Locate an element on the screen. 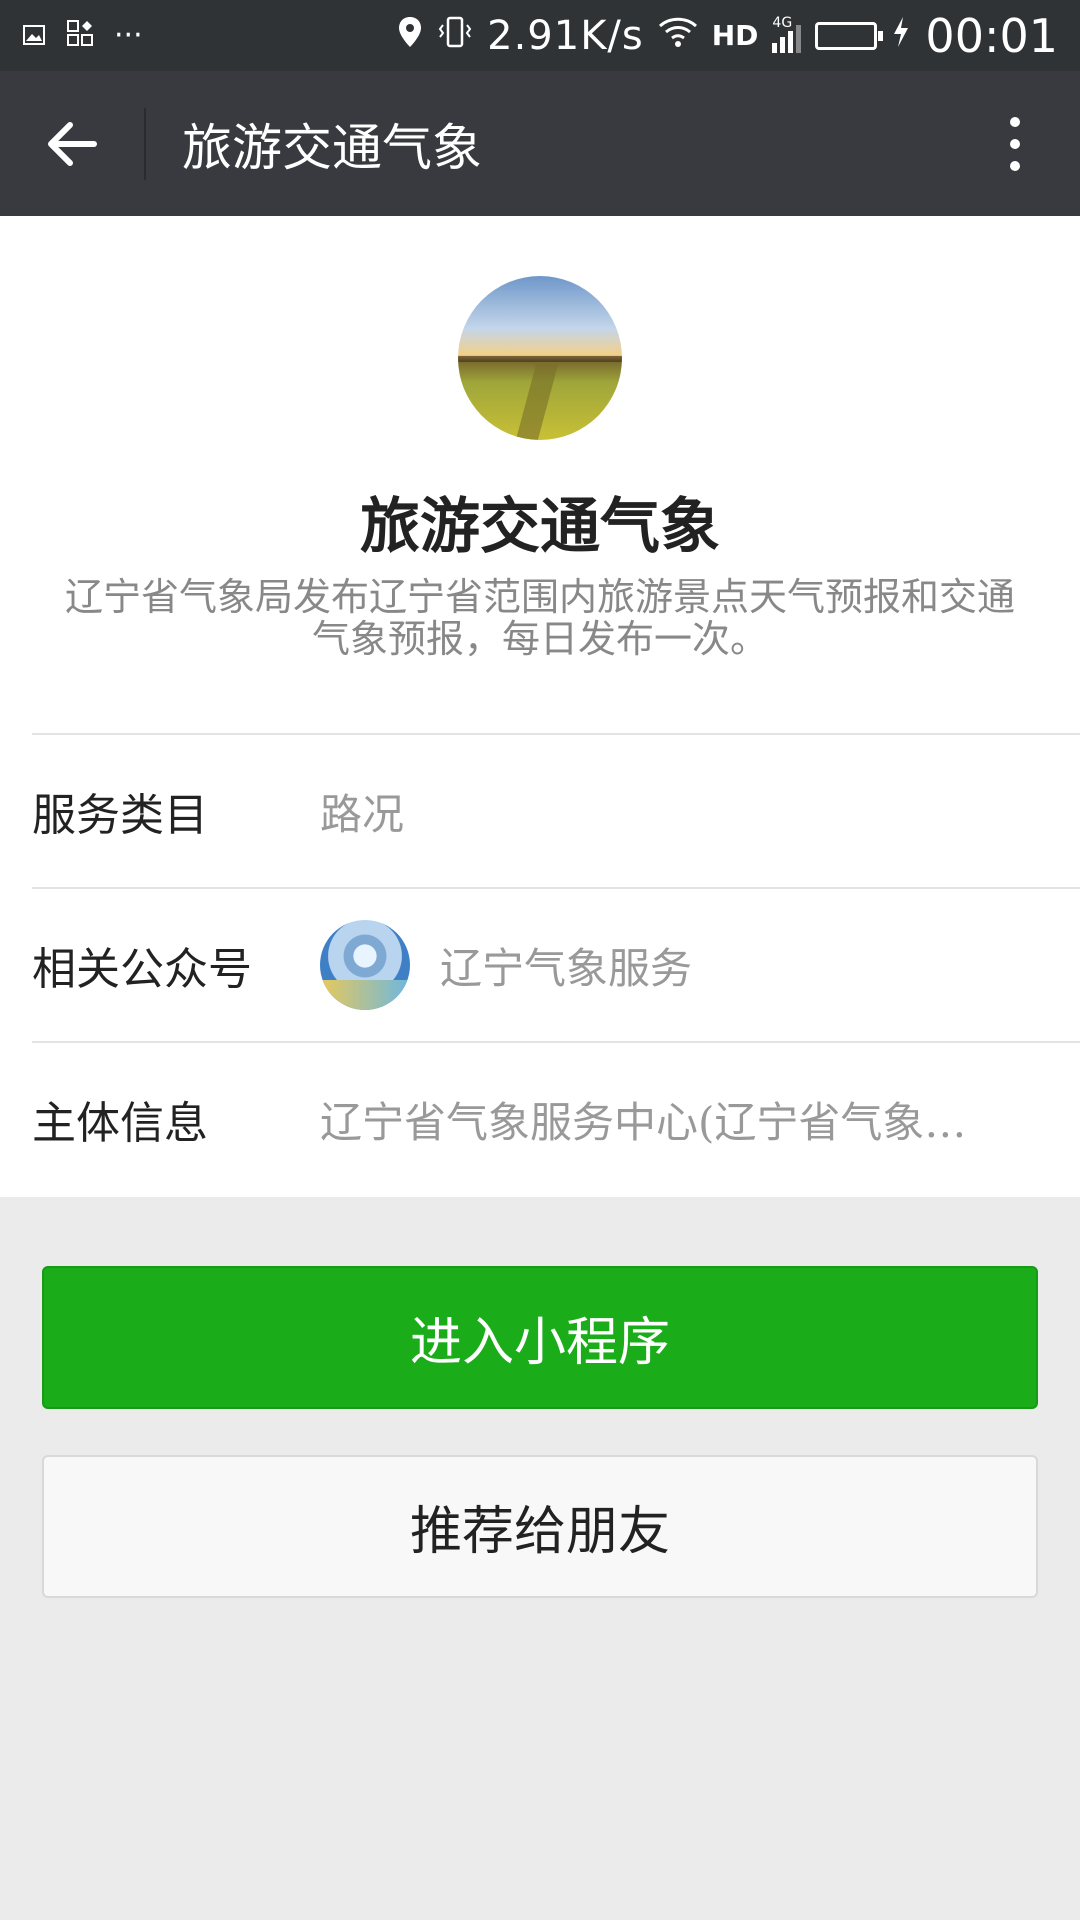 This screenshot has width=1080, height=1920. nav-bar: 旅游交通气象 is located at coordinates (540, 143).